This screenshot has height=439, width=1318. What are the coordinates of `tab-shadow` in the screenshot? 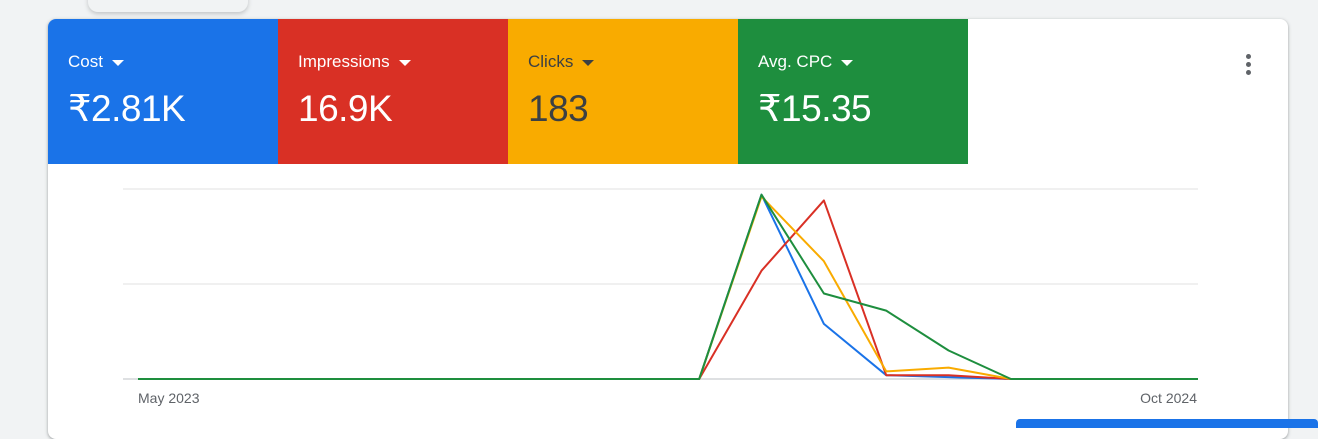 It's located at (168, 6).